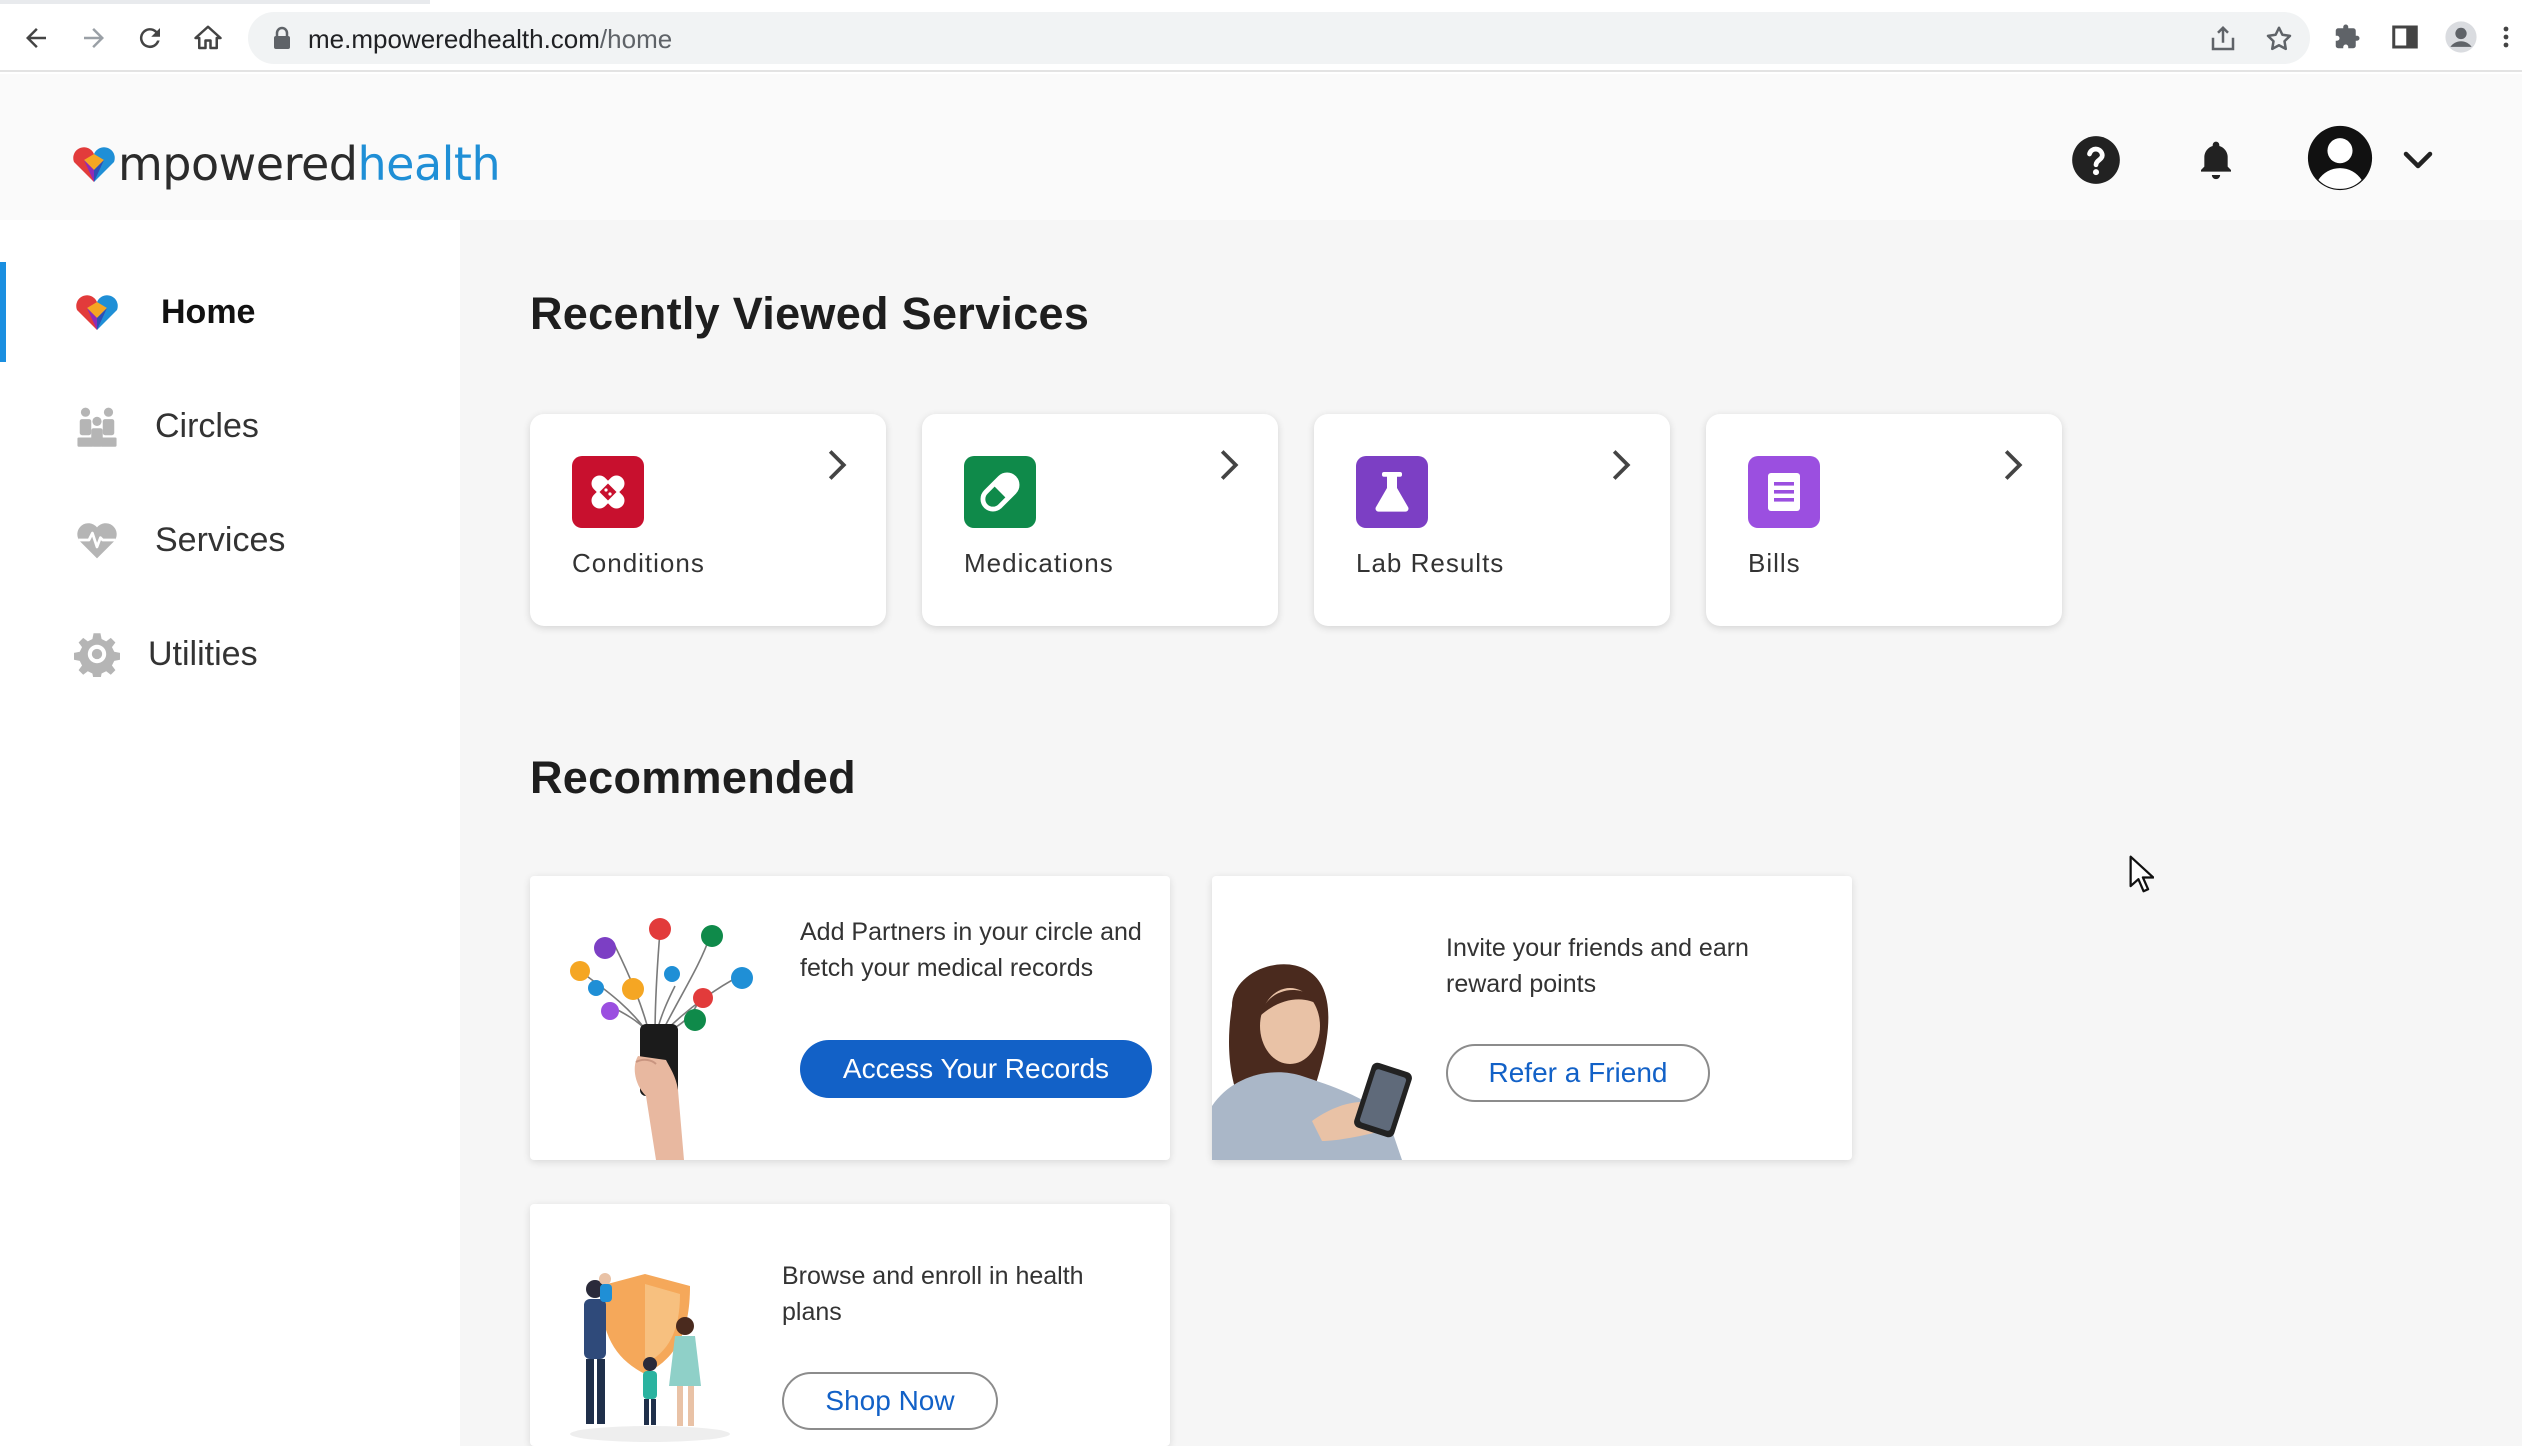  I want to click on service-card-lab-results: Lab Results, so click(1492, 520).